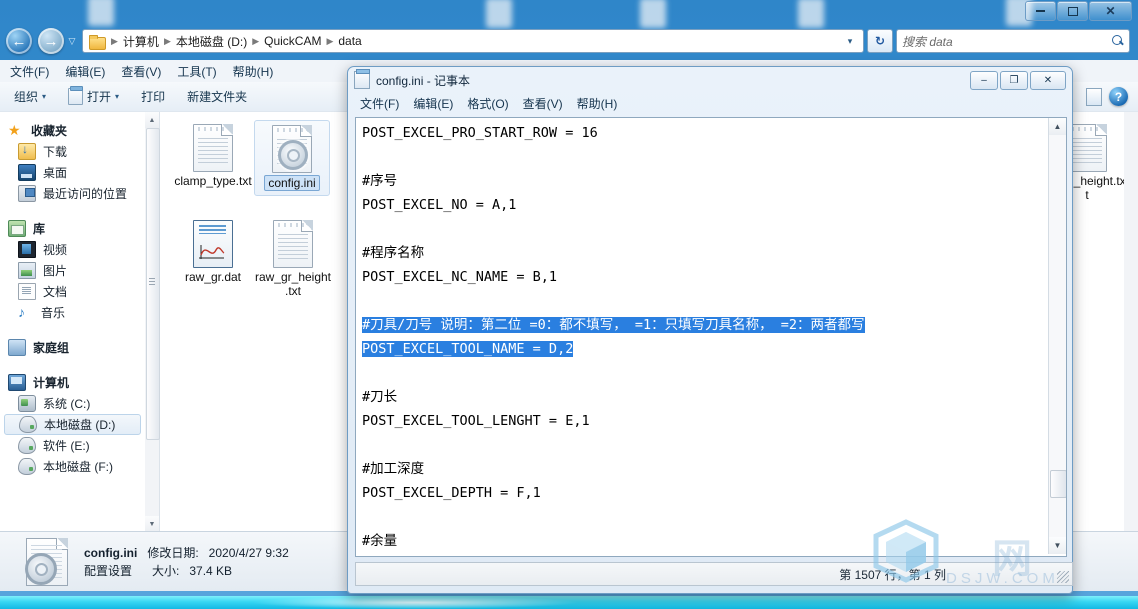  What do you see at coordinates (51, 348) in the screenshot?
I see `sidebar-item-label: 家庭组` at bounding box center [51, 348].